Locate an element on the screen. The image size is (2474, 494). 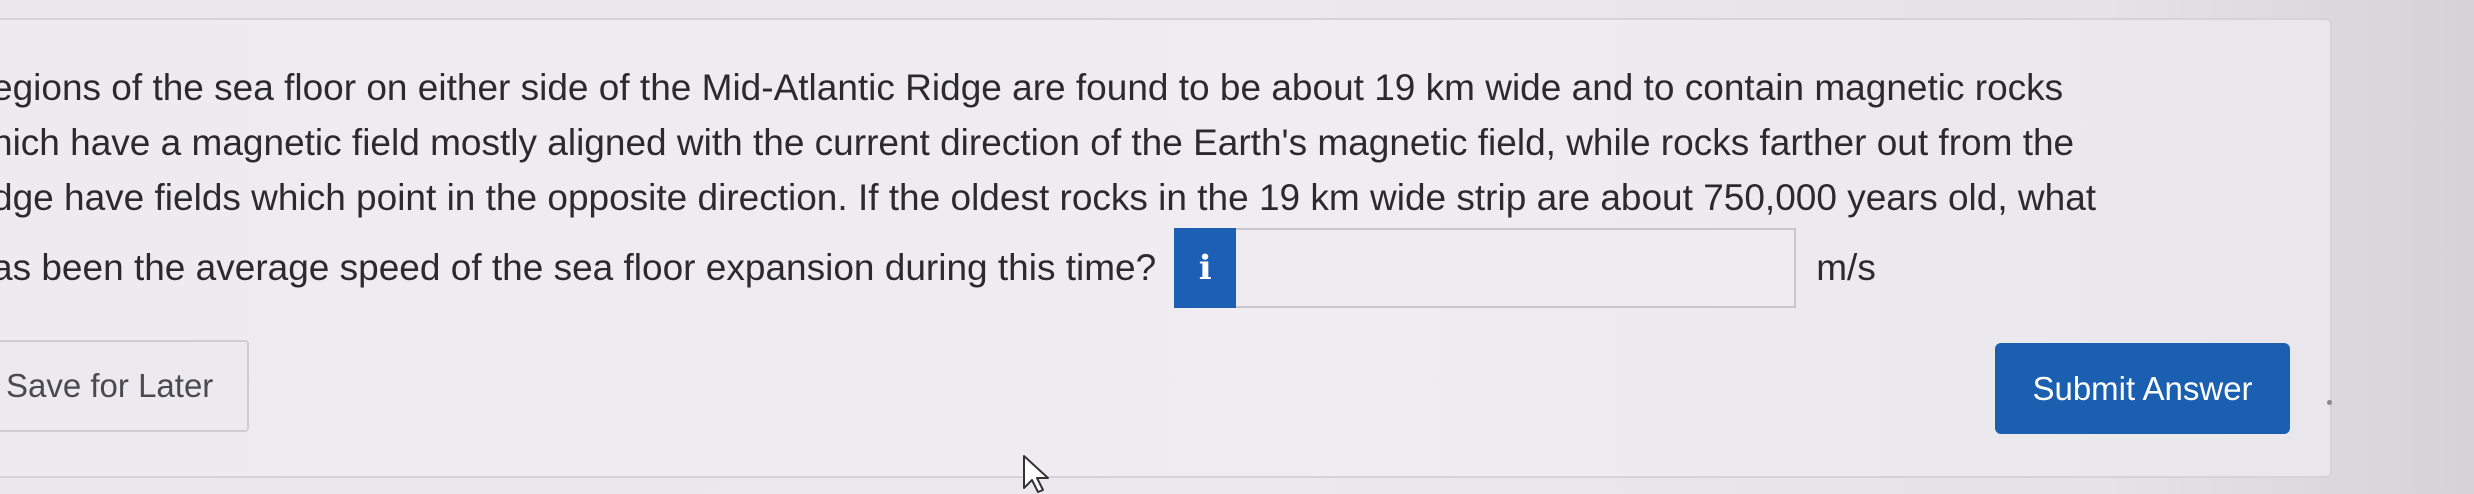
info-icon: i is located at coordinates (1205, 268).